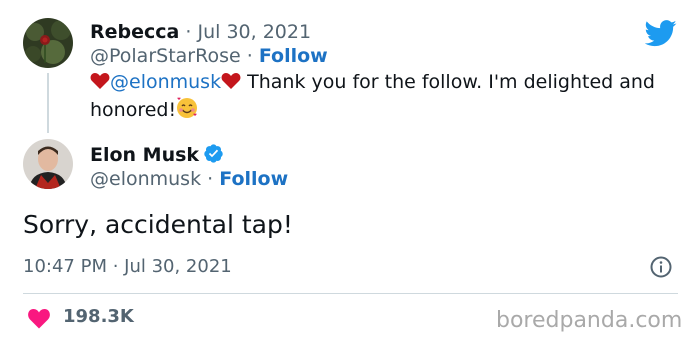 The image size is (700, 344). I want to click on main-author-name: Elon Musk, so click(144, 155).